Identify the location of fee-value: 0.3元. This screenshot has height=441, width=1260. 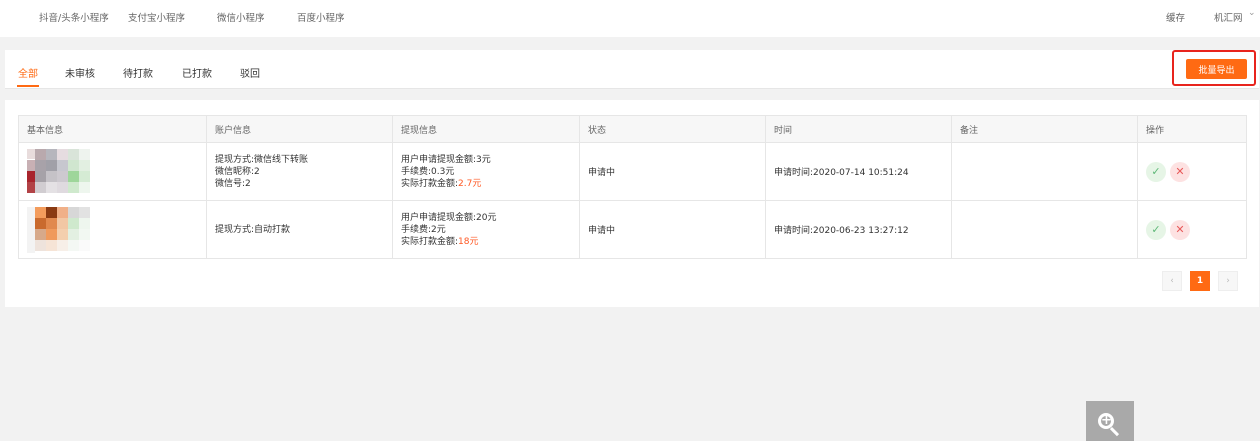
(443, 171).